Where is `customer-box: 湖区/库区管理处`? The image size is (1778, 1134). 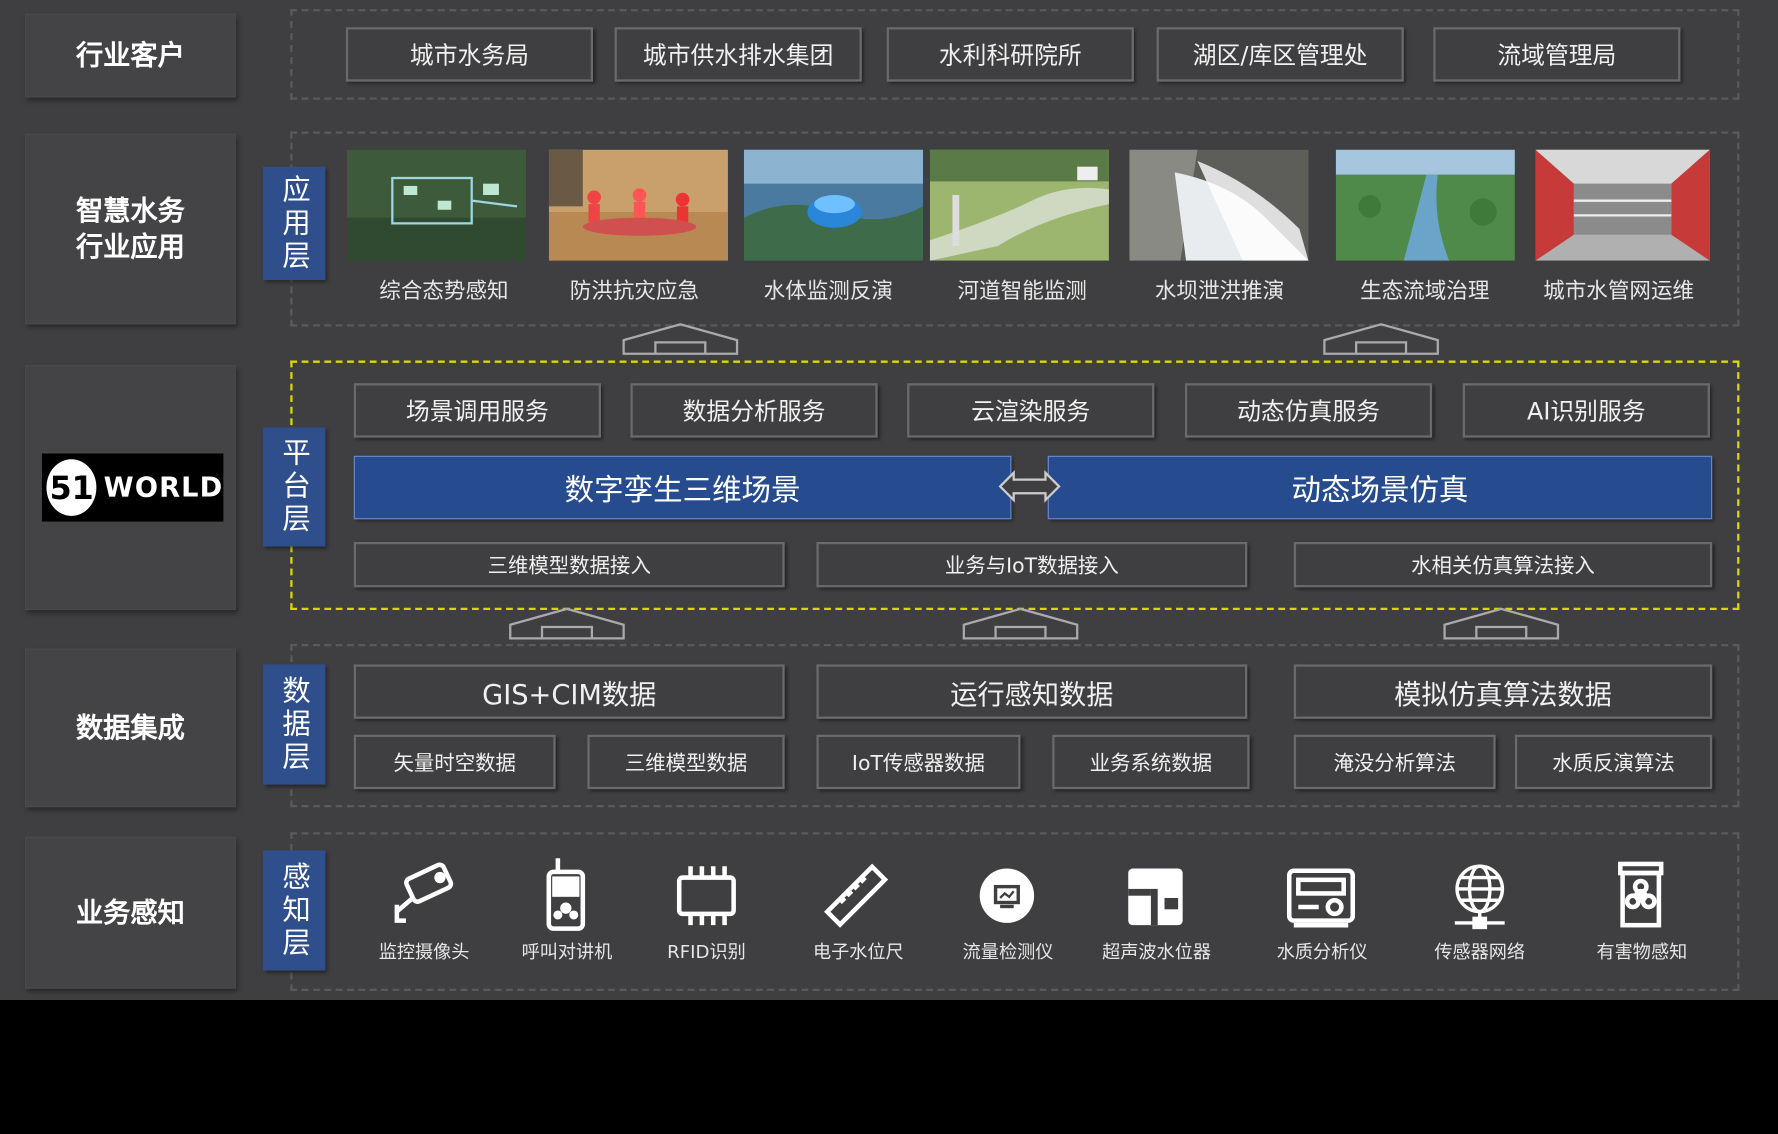
customer-box: 湖区/库区管理处 is located at coordinates (1280, 54).